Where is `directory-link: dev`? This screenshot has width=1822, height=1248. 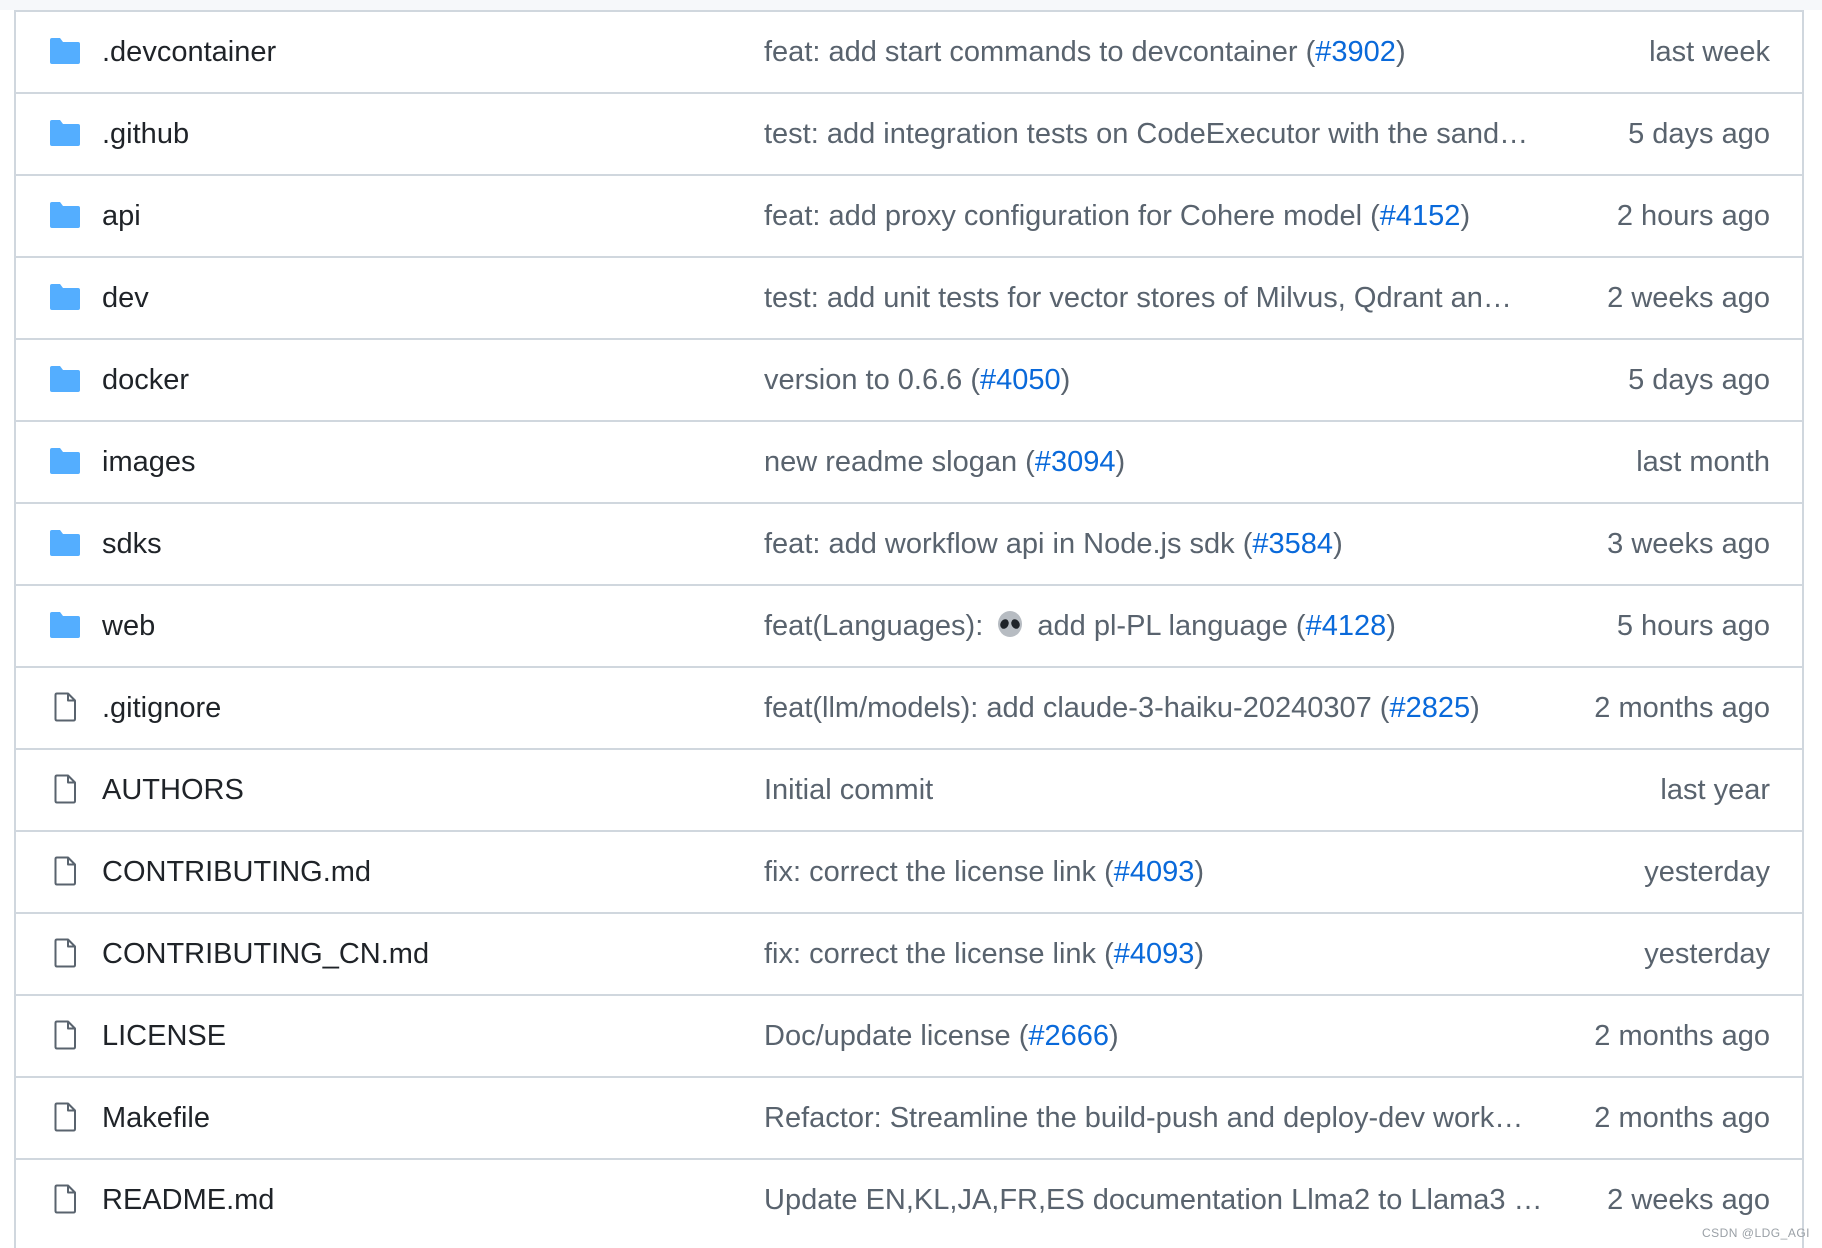
directory-link: dev is located at coordinates (125, 298).